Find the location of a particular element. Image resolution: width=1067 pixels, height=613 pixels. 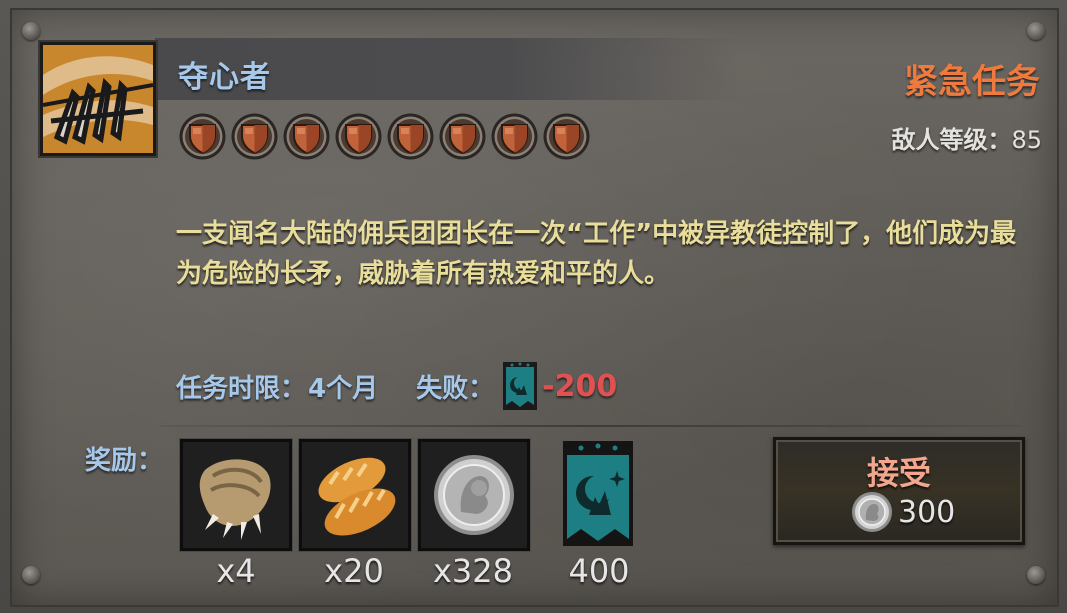

enemy-level: 敌人等级：85 is located at coordinates (966, 137).